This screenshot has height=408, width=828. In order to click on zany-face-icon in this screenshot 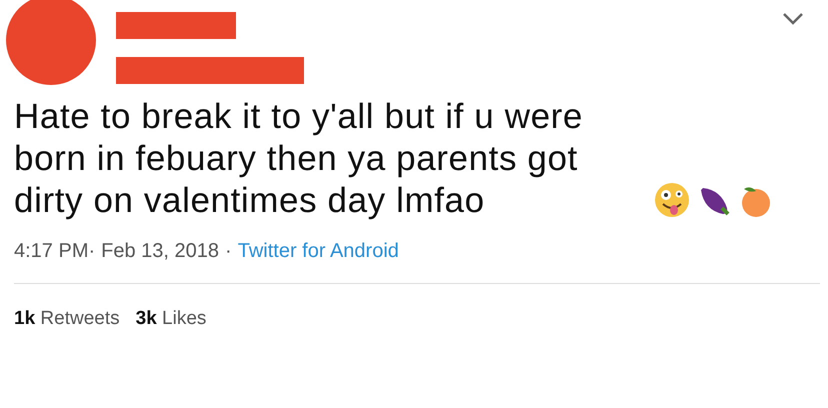, I will do `click(672, 200)`.